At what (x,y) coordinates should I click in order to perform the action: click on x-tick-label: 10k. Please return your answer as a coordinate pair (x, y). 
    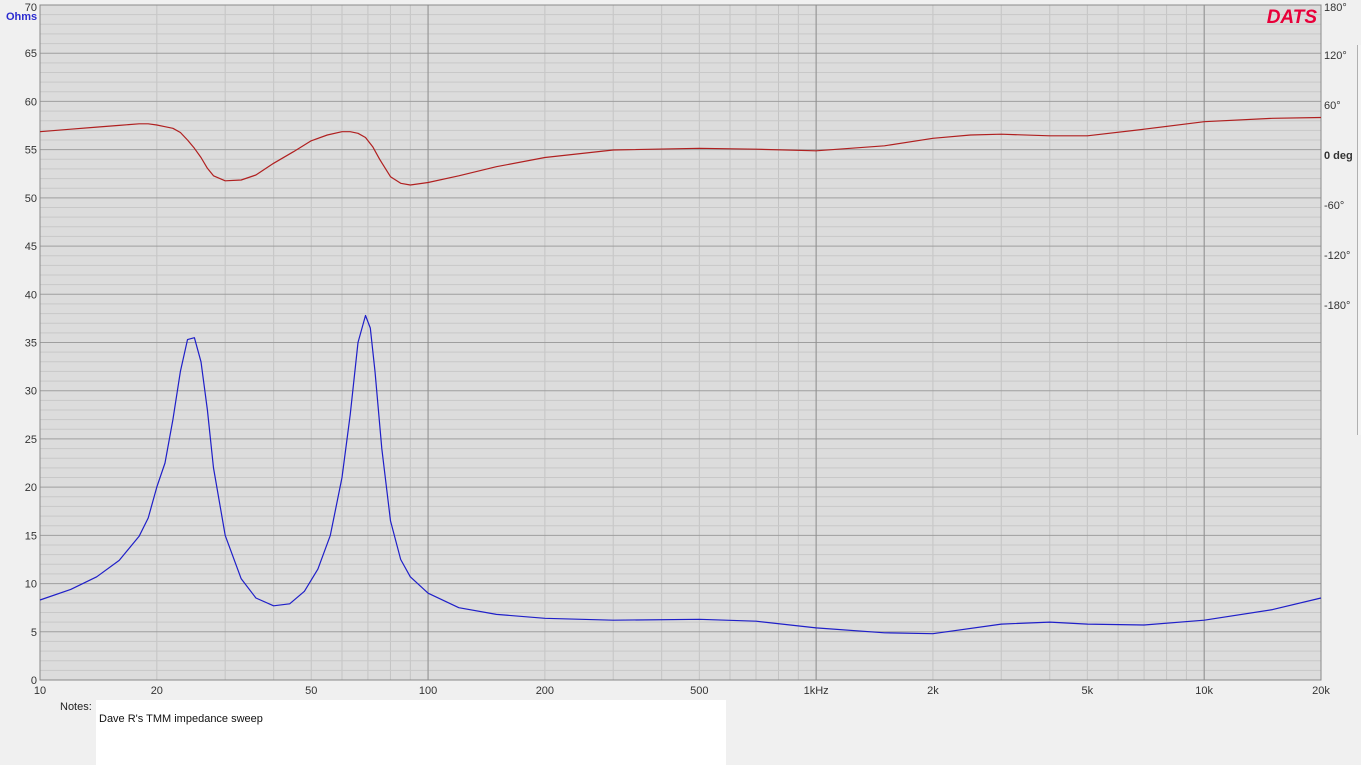
    Looking at the image, I should click on (1204, 691).